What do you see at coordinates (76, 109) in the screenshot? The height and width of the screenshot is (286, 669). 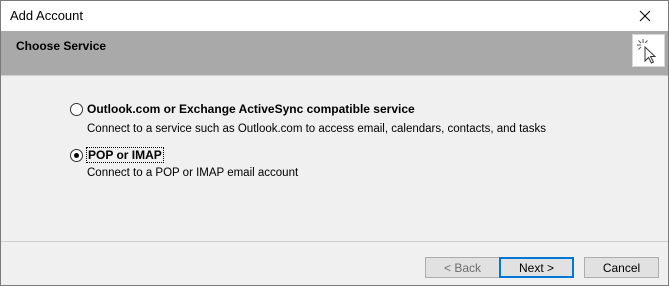 I see `radio-outlook-exchange` at bounding box center [76, 109].